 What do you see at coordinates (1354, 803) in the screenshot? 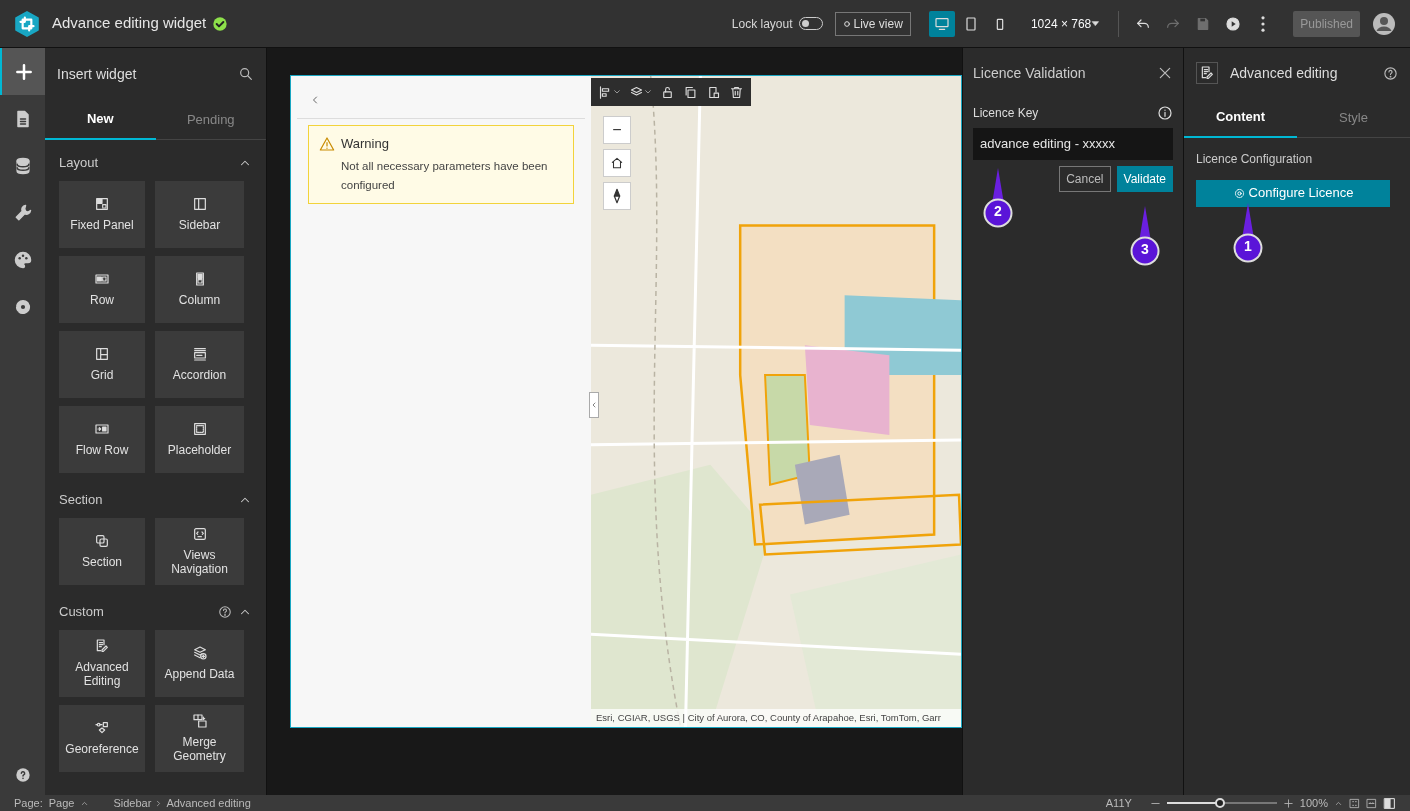
I see `fit-icon` at bounding box center [1354, 803].